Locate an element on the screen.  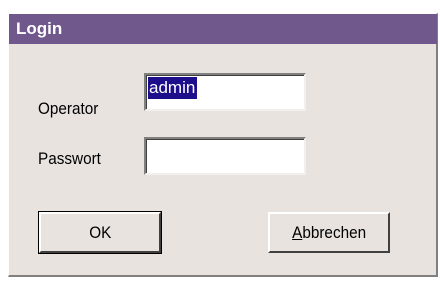
password-field is located at coordinates (225, 156).